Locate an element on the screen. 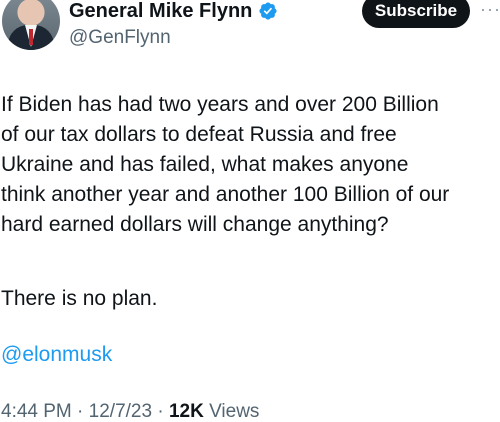  tweet-time: 4:44 PM is located at coordinates (36, 411).